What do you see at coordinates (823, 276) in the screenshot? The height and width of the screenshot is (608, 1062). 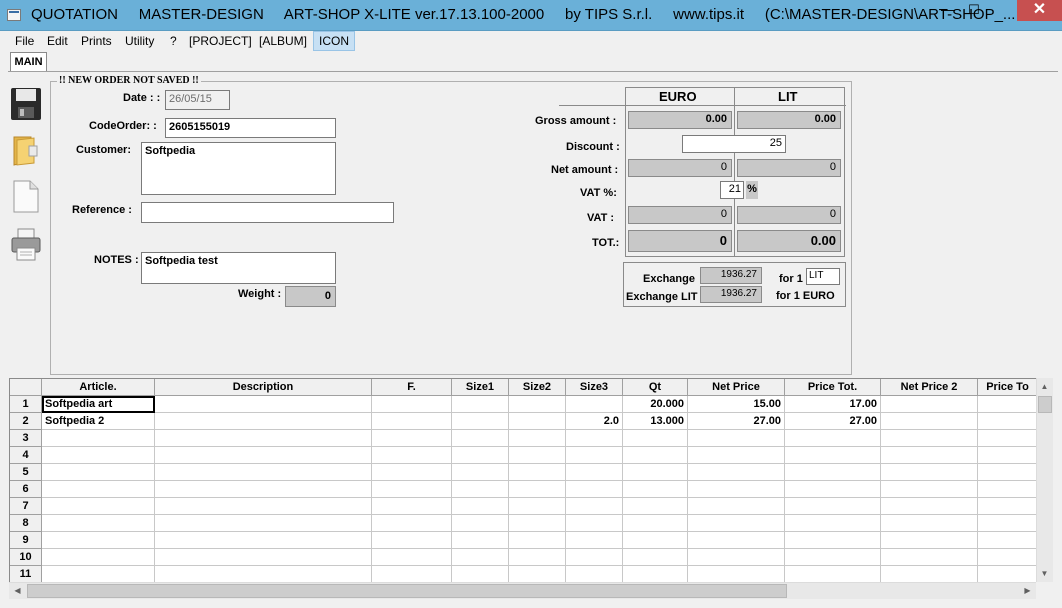 I see `currency-unit-field: LIT` at bounding box center [823, 276].